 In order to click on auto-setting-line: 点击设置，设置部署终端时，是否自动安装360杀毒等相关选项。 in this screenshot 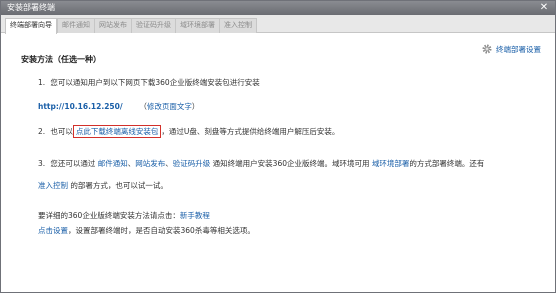, I will do `click(146, 231)`.